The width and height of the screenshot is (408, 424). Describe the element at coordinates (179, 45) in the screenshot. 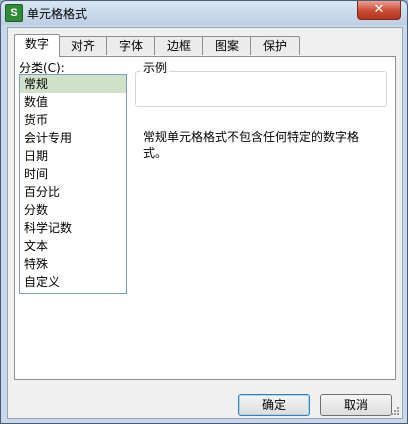

I see `tab-border: 边框` at that location.